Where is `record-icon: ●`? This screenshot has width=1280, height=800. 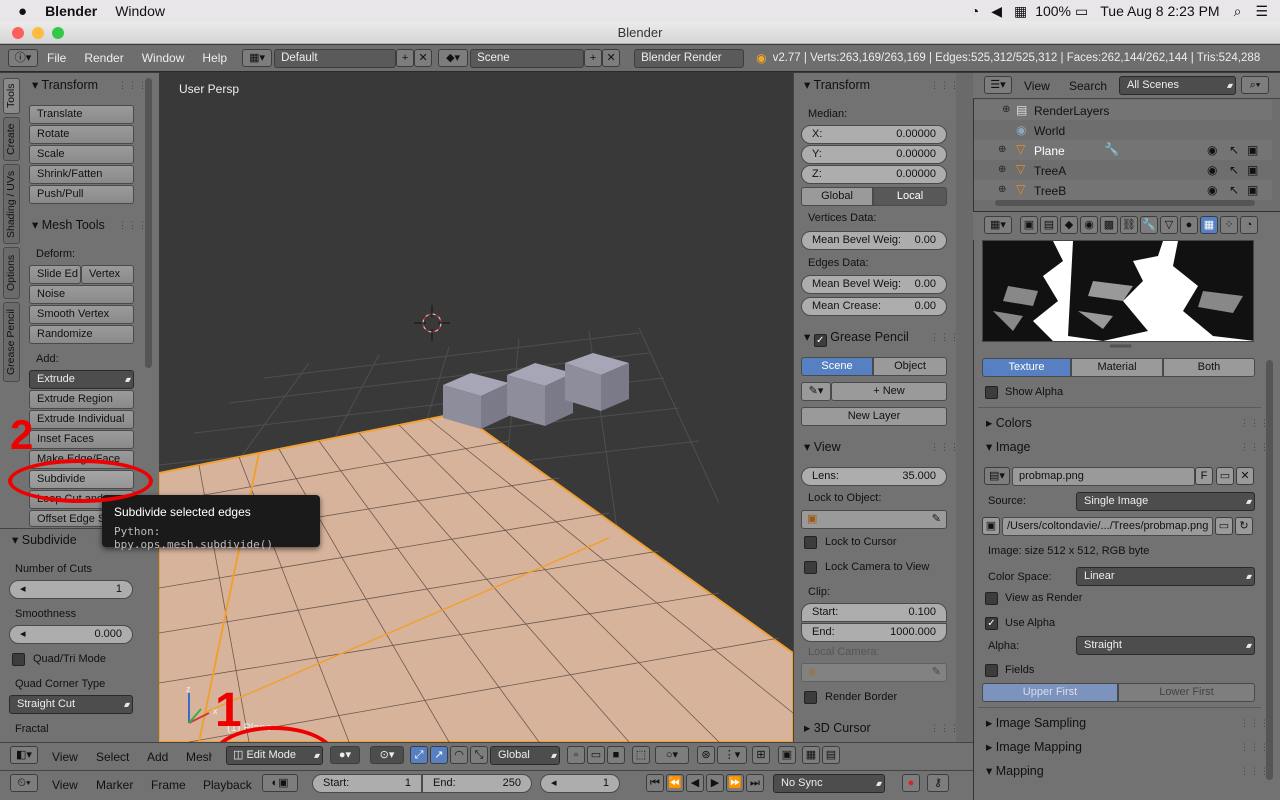 record-icon: ● is located at coordinates (911, 783).